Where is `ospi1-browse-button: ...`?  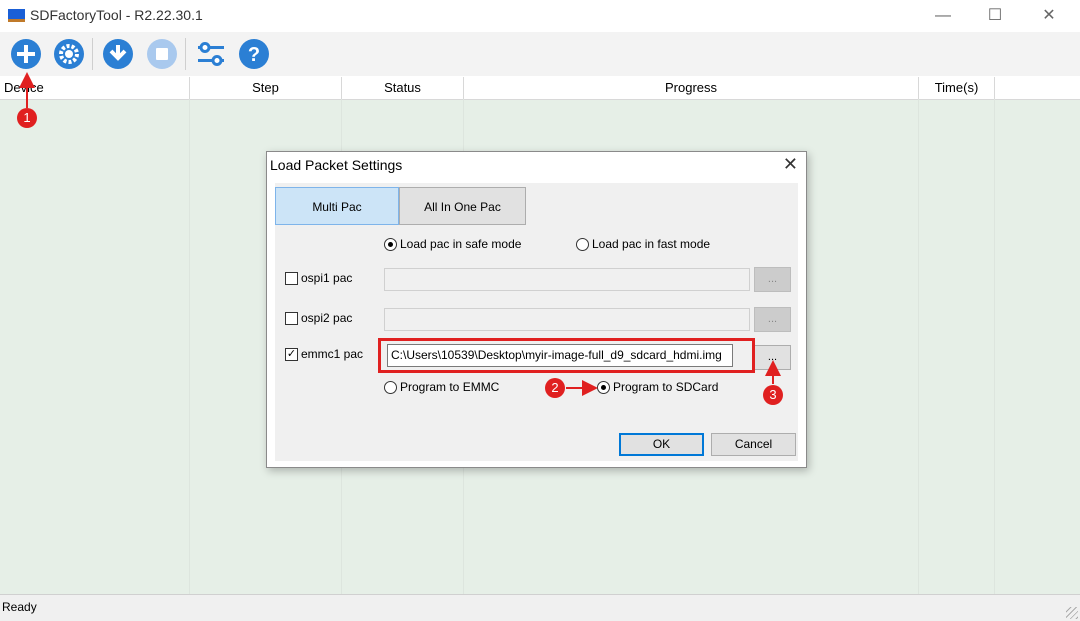 ospi1-browse-button: ... is located at coordinates (772, 279).